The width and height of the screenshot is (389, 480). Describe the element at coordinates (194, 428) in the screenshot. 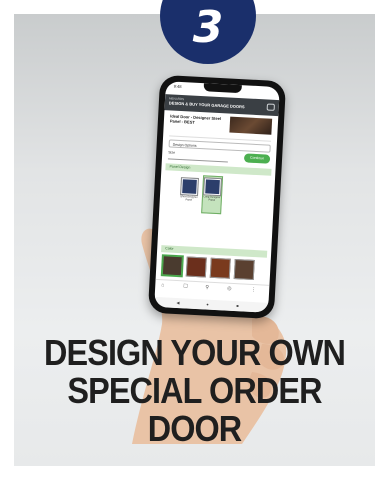

I see `headline-line-3: DOOR` at that location.